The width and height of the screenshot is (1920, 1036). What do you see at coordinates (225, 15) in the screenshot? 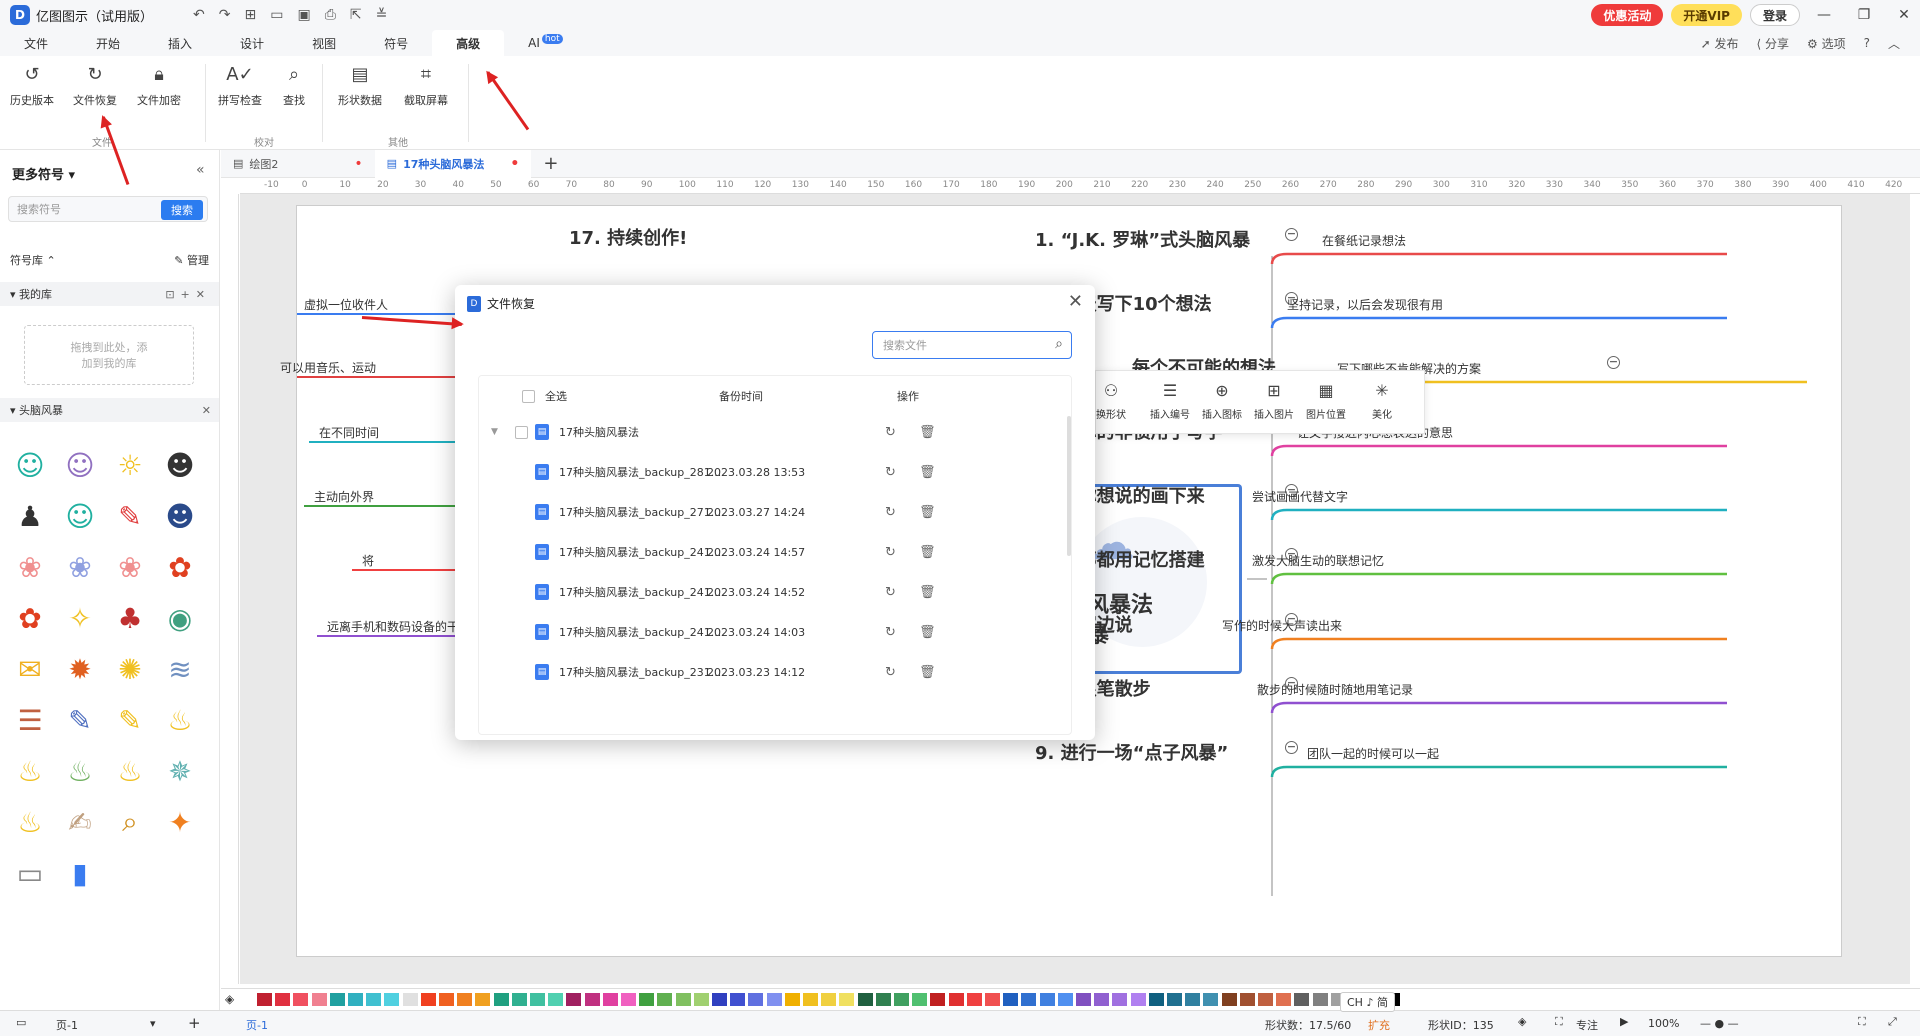
I see `redo-icon: ↷` at bounding box center [225, 15].